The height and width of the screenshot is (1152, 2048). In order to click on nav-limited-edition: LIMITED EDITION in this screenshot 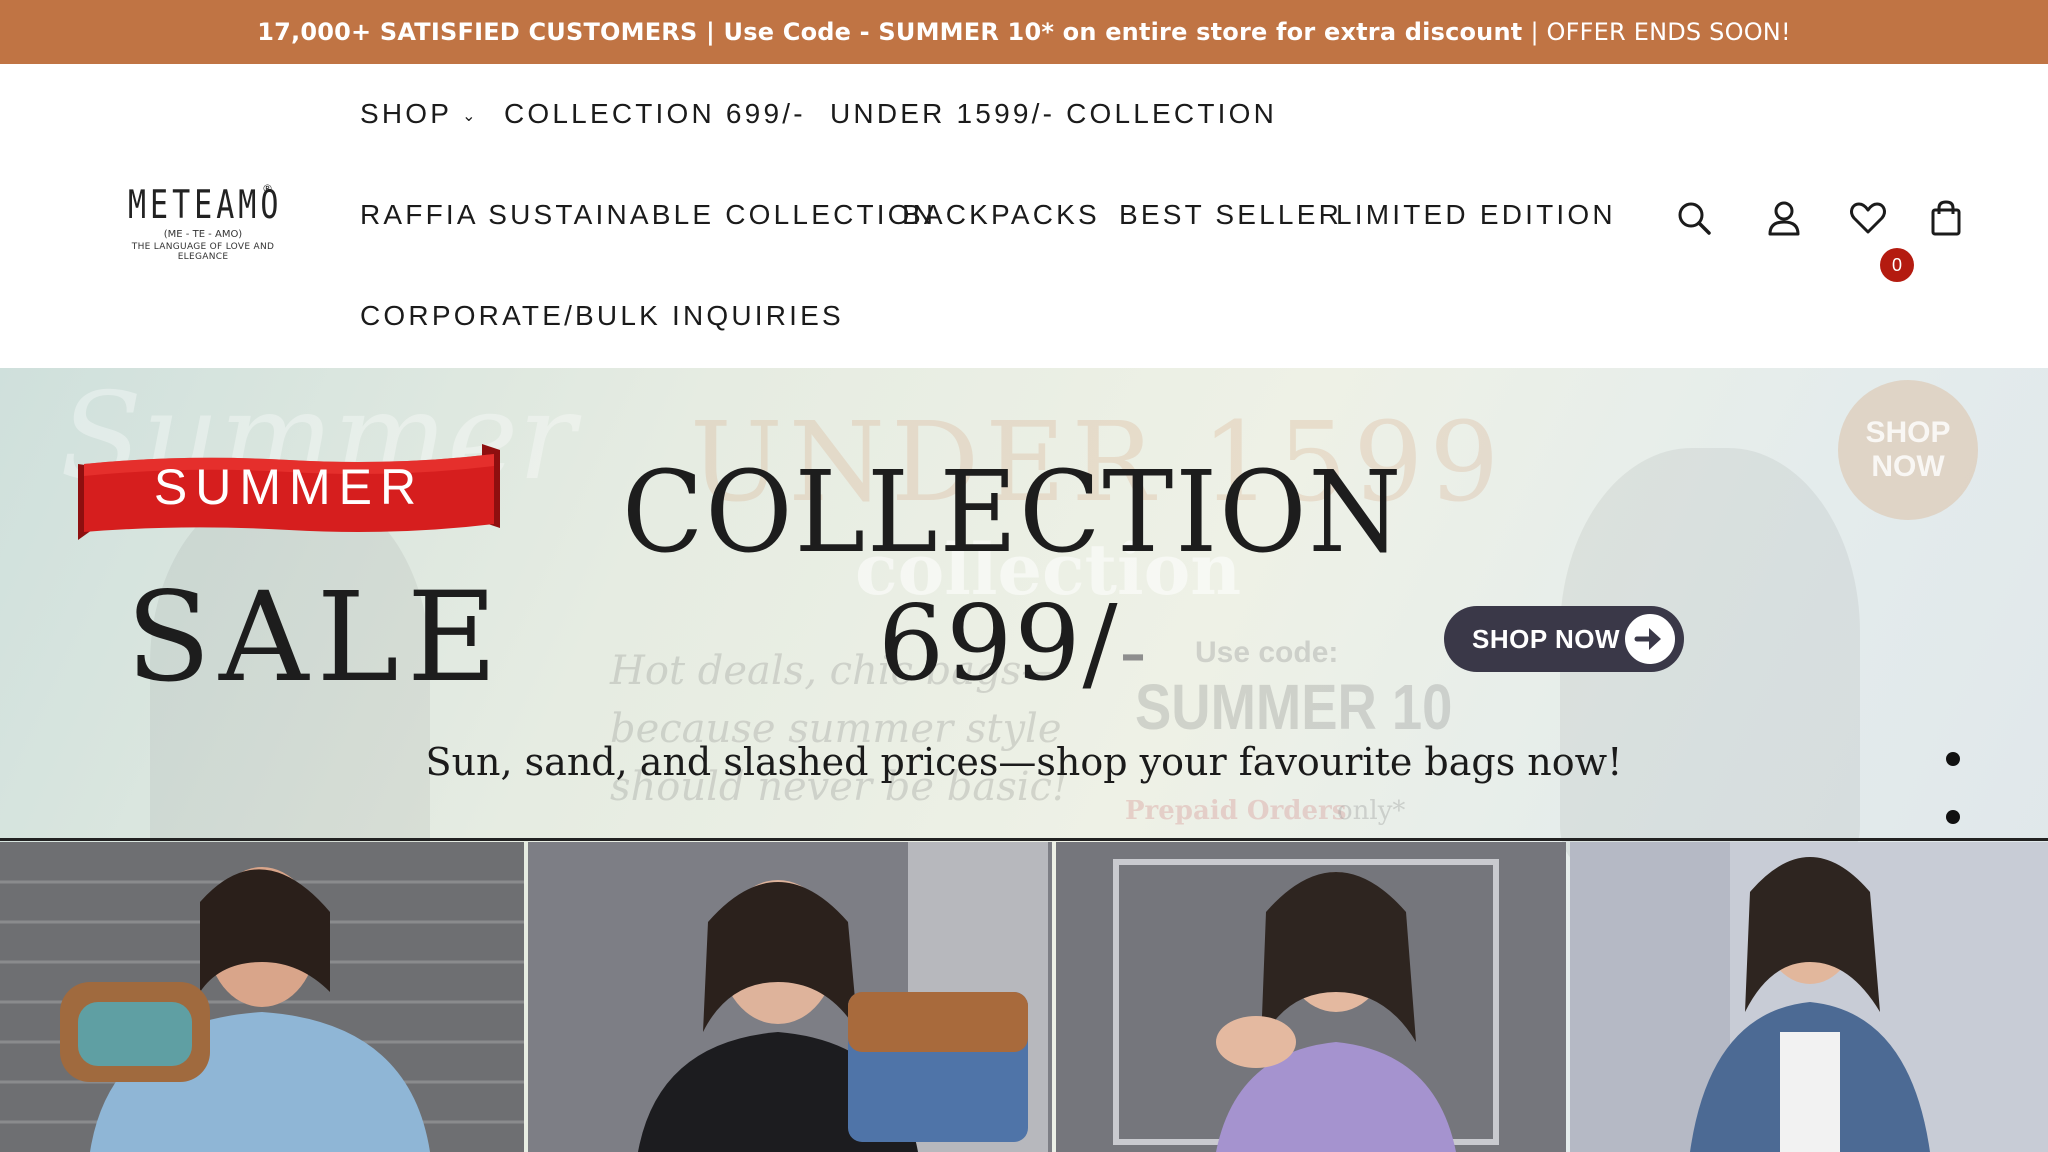, I will do `click(1476, 215)`.